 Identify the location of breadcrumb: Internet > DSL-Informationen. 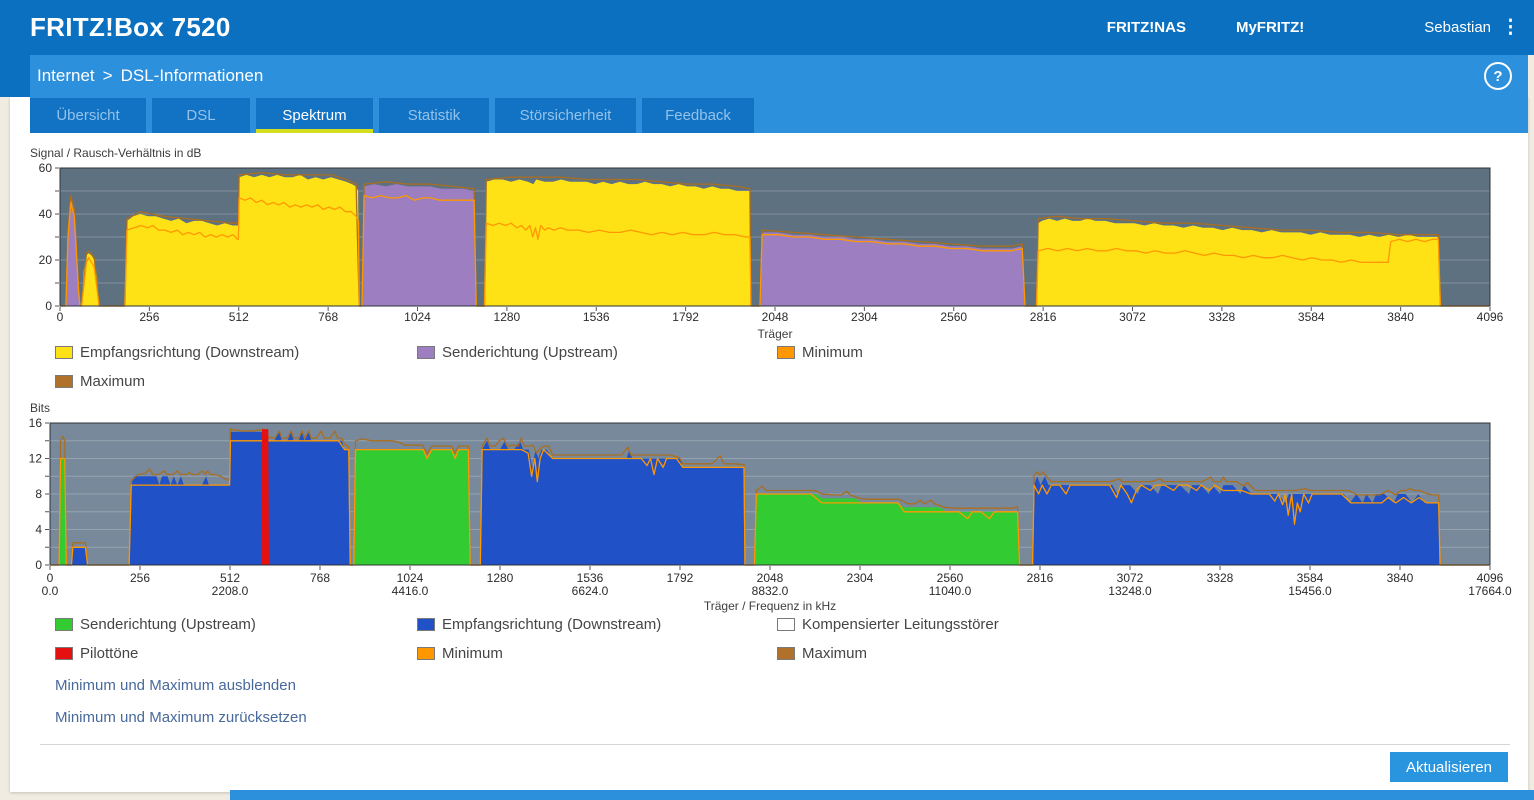
(150, 76).